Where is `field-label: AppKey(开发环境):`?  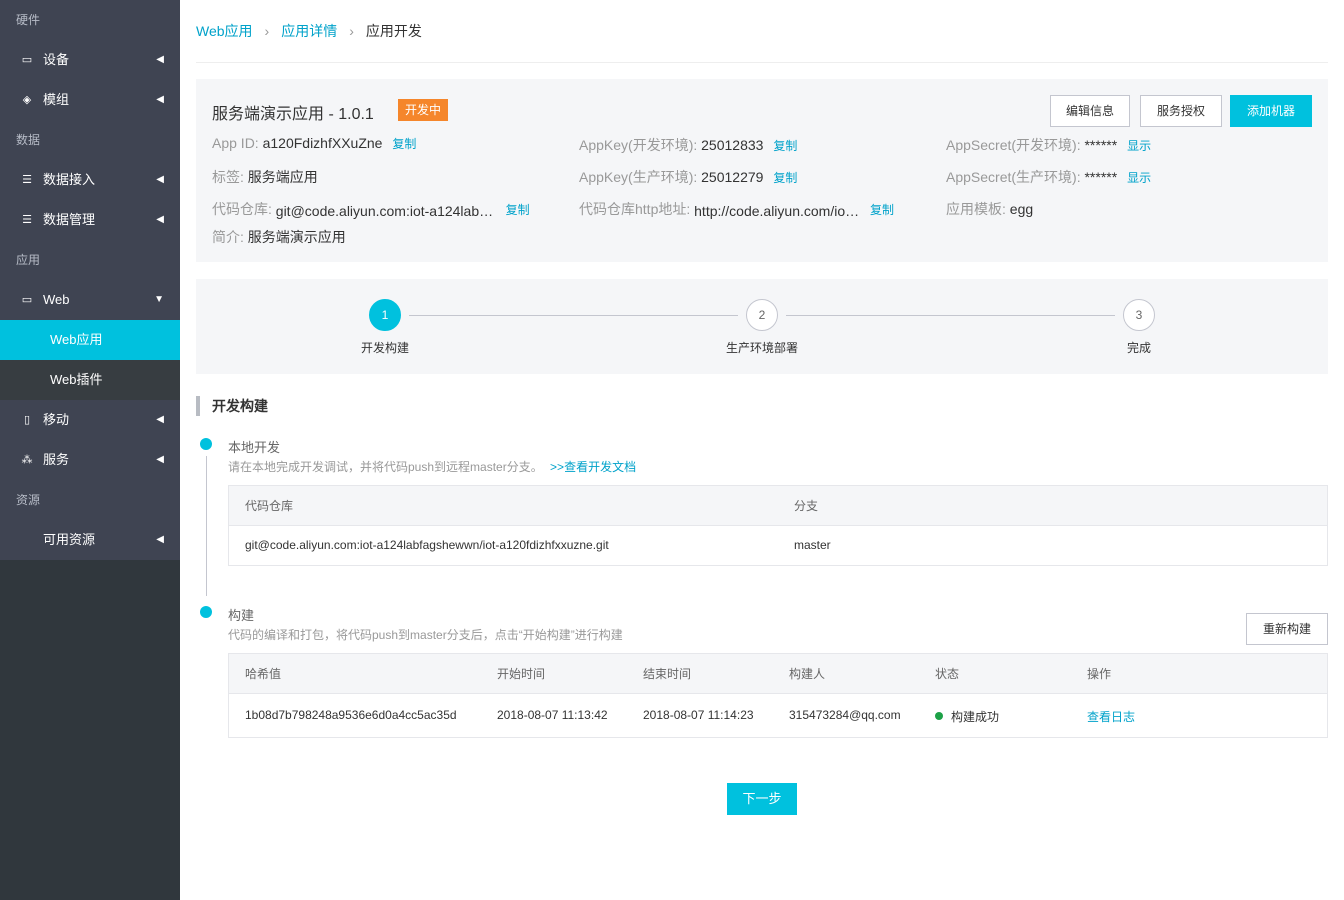 field-label: AppKey(开发环境): is located at coordinates (638, 145).